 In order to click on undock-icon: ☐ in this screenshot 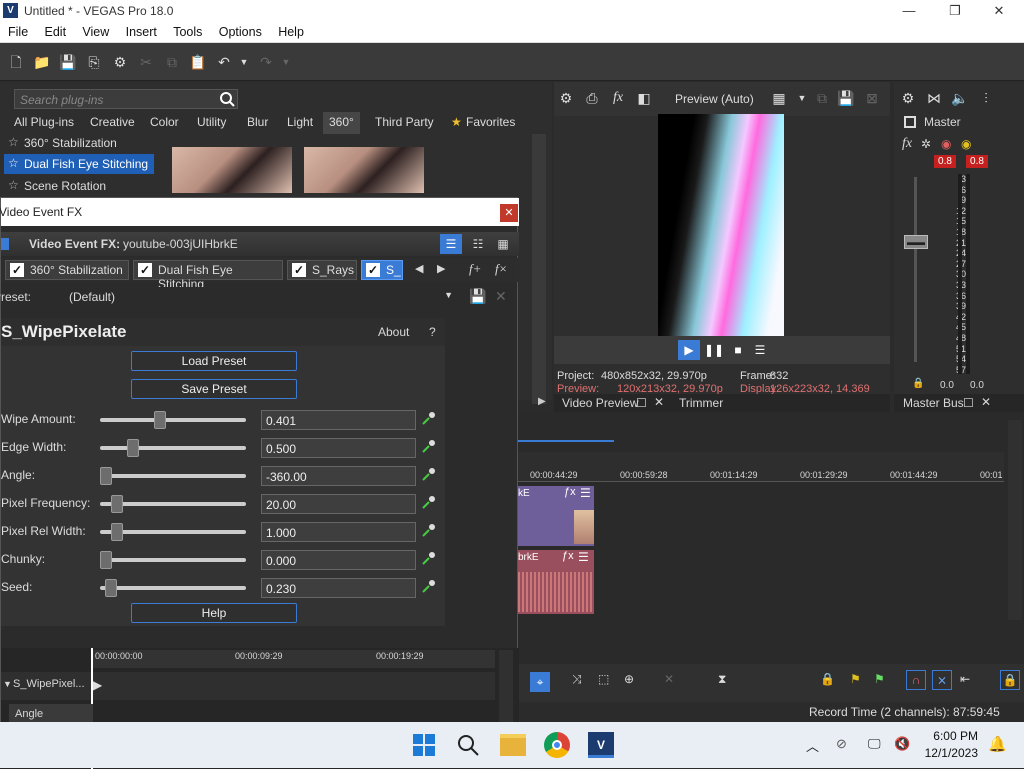, I will do `click(641, 403)`.